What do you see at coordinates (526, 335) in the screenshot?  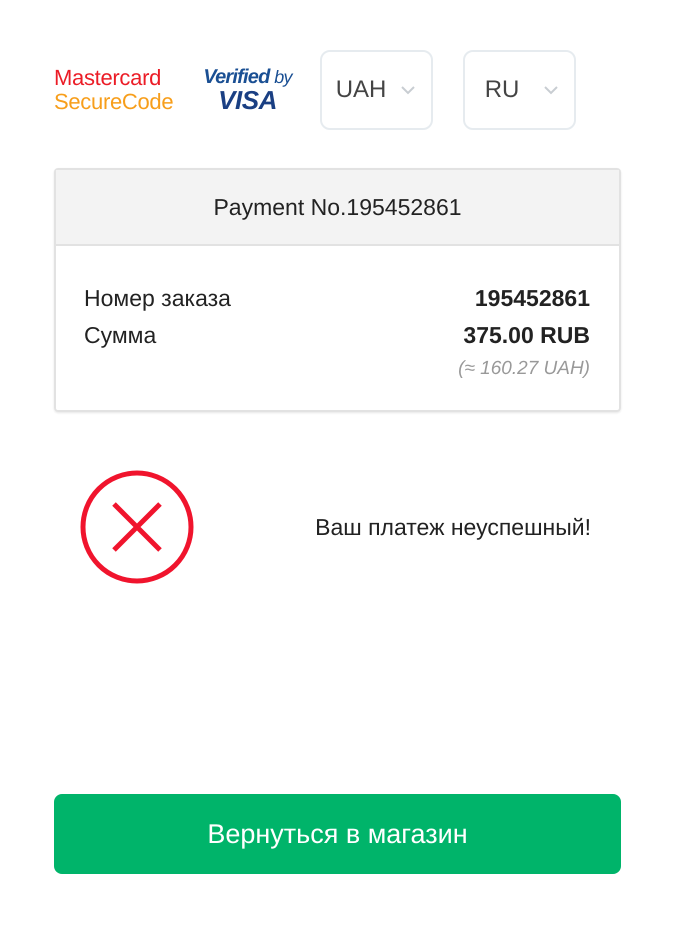 I see `row-value: 375.00 RUB` at bounding box center [526, 335].